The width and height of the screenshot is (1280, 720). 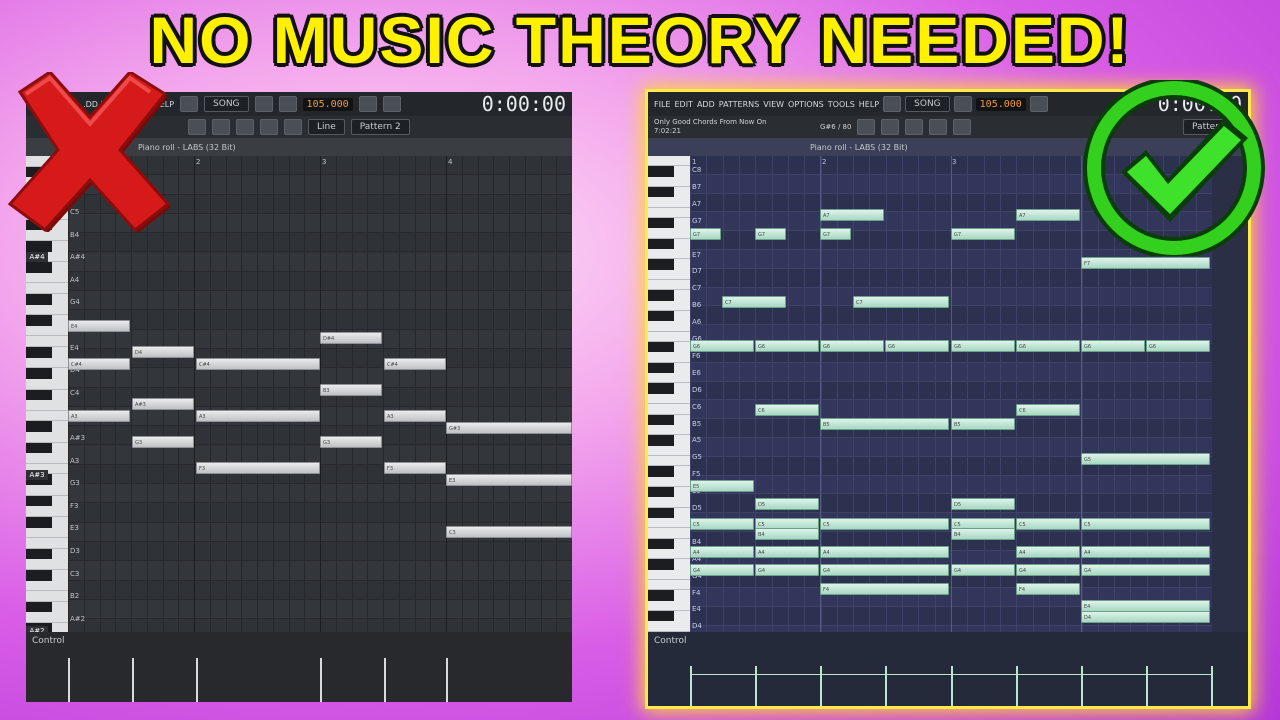 What do you see at coordinates (293, 127) in the screenshot?
I see `left-stamp-icon` at bounding box center [293, 127].